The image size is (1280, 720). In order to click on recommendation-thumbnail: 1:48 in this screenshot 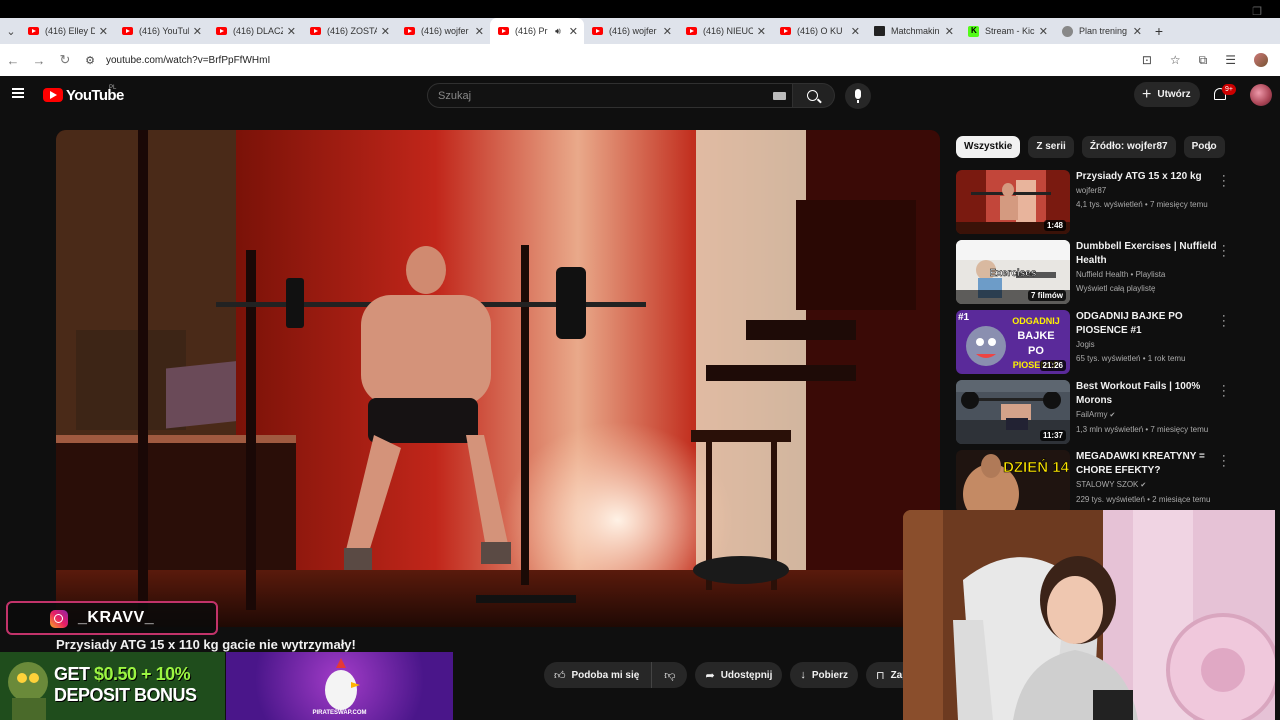, I will do `click(1013, 202)`.